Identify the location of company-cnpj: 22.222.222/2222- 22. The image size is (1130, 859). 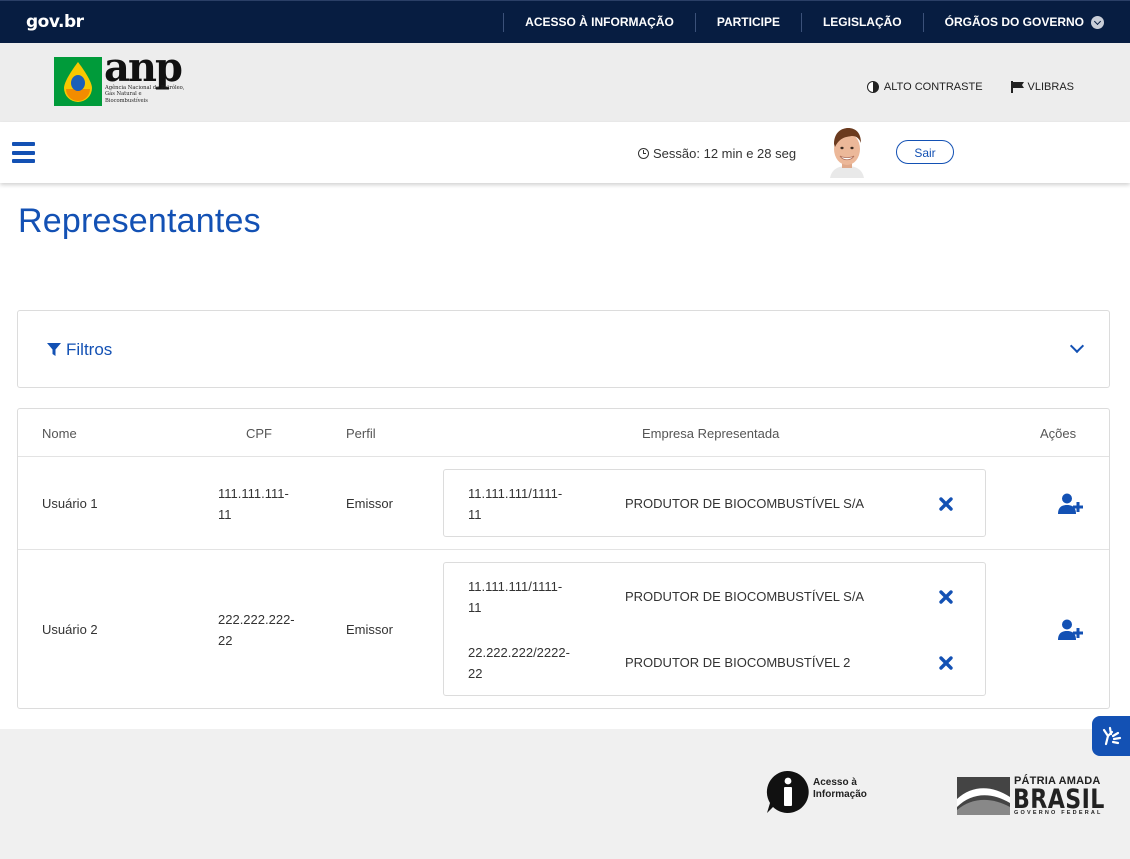
(528, 663).